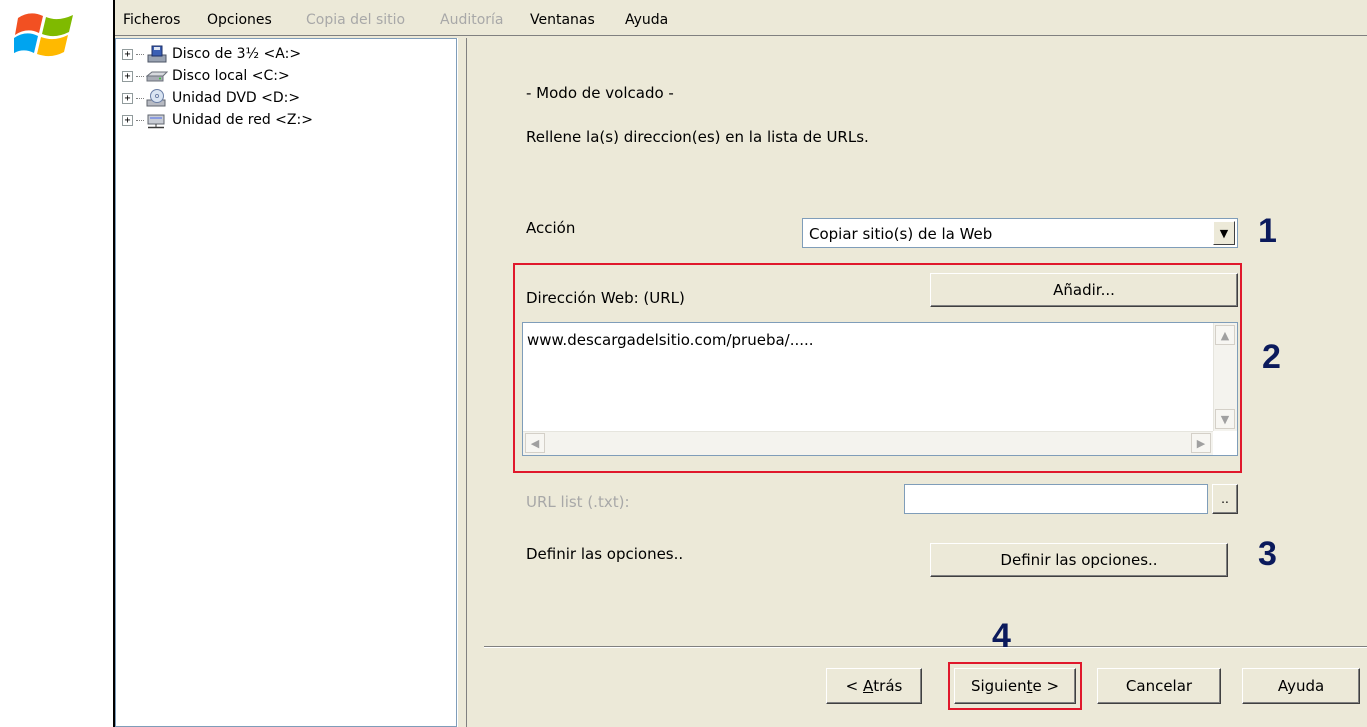 The height and width of the screenshot is (727, 1367). What do you see at coordinates (600, 93) in the screenshot?
I see `mode-title: - Modo de volcado -` at bounding box center [600, 93].